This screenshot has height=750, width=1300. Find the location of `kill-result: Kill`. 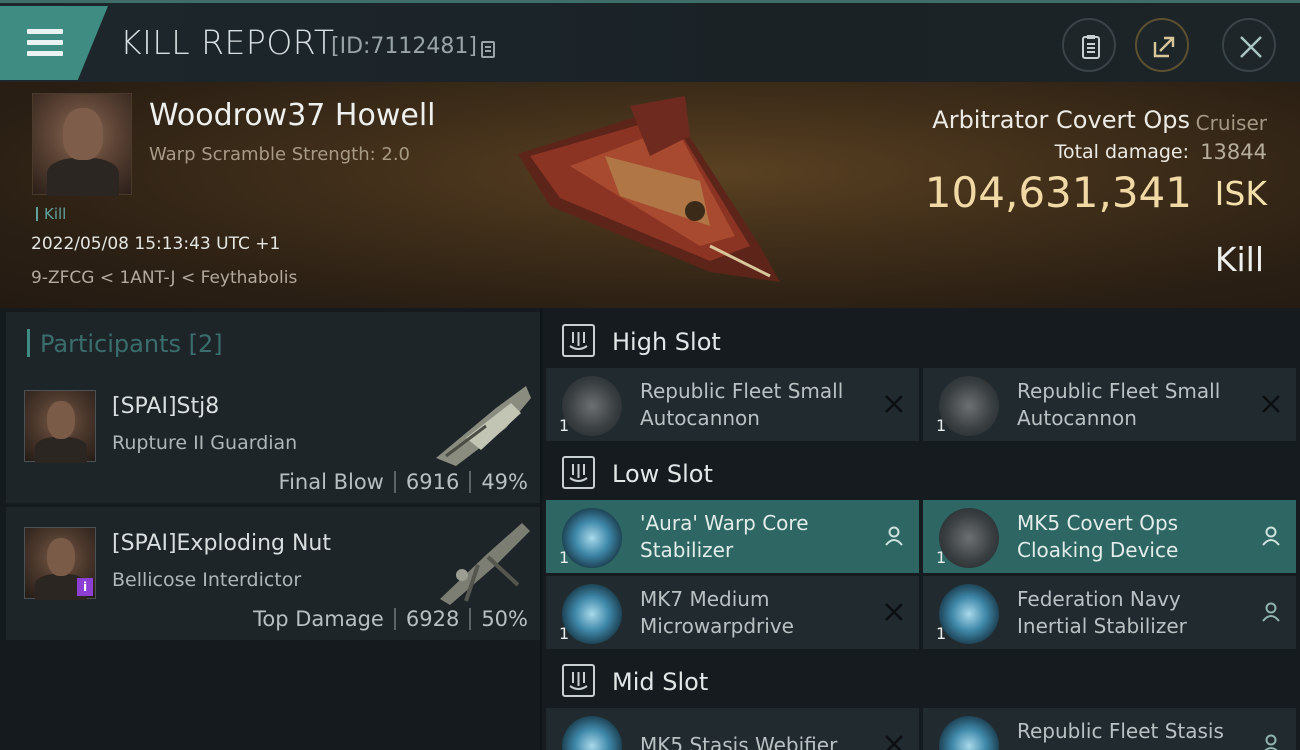

kill-result: Kill is located at coordinates (1239, 259).